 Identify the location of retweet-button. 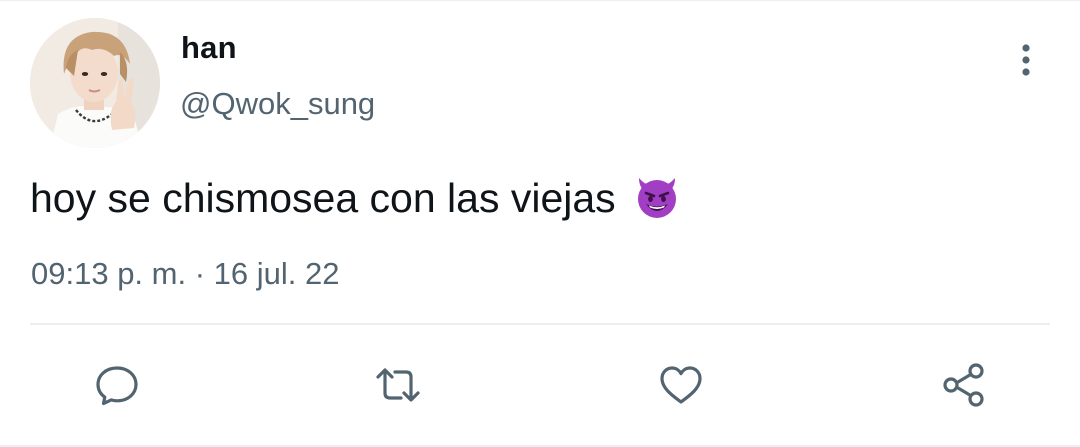
(398, 385).